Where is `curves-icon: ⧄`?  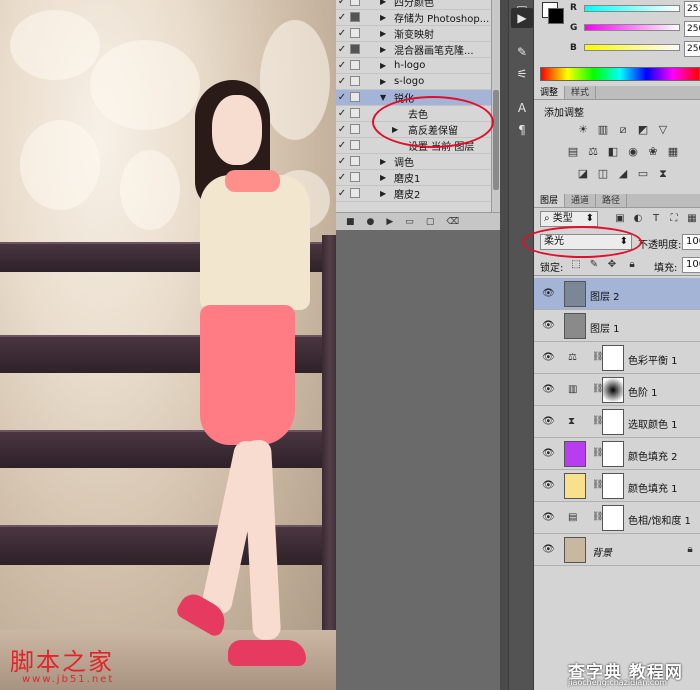
curves-icon: ⧄ is located at coordinates (623, 130).